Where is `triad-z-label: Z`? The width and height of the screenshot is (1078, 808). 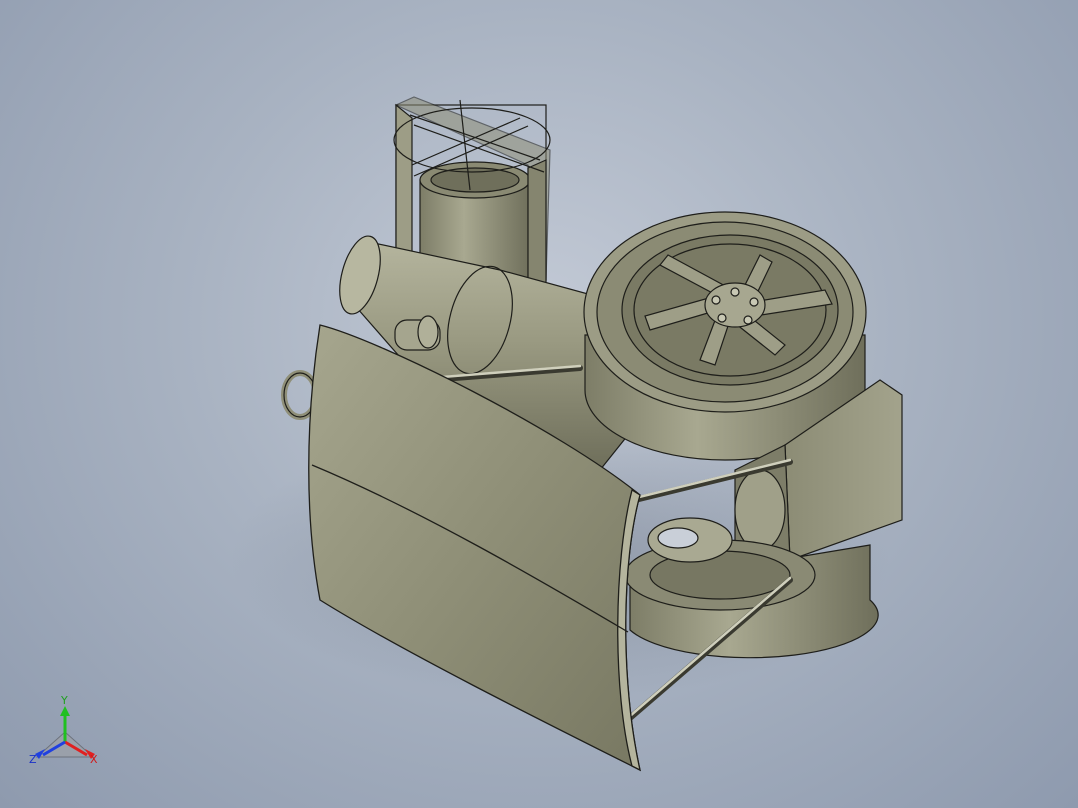
triad-z-label: Z is located at coordinates (33, 759).